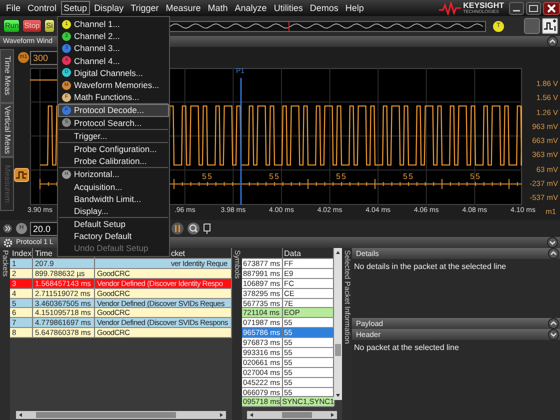  What do you see at coordinates (109, 8) in the screenshot?
I see `menu-bar-item: Display` at bounding box center [109, 8].